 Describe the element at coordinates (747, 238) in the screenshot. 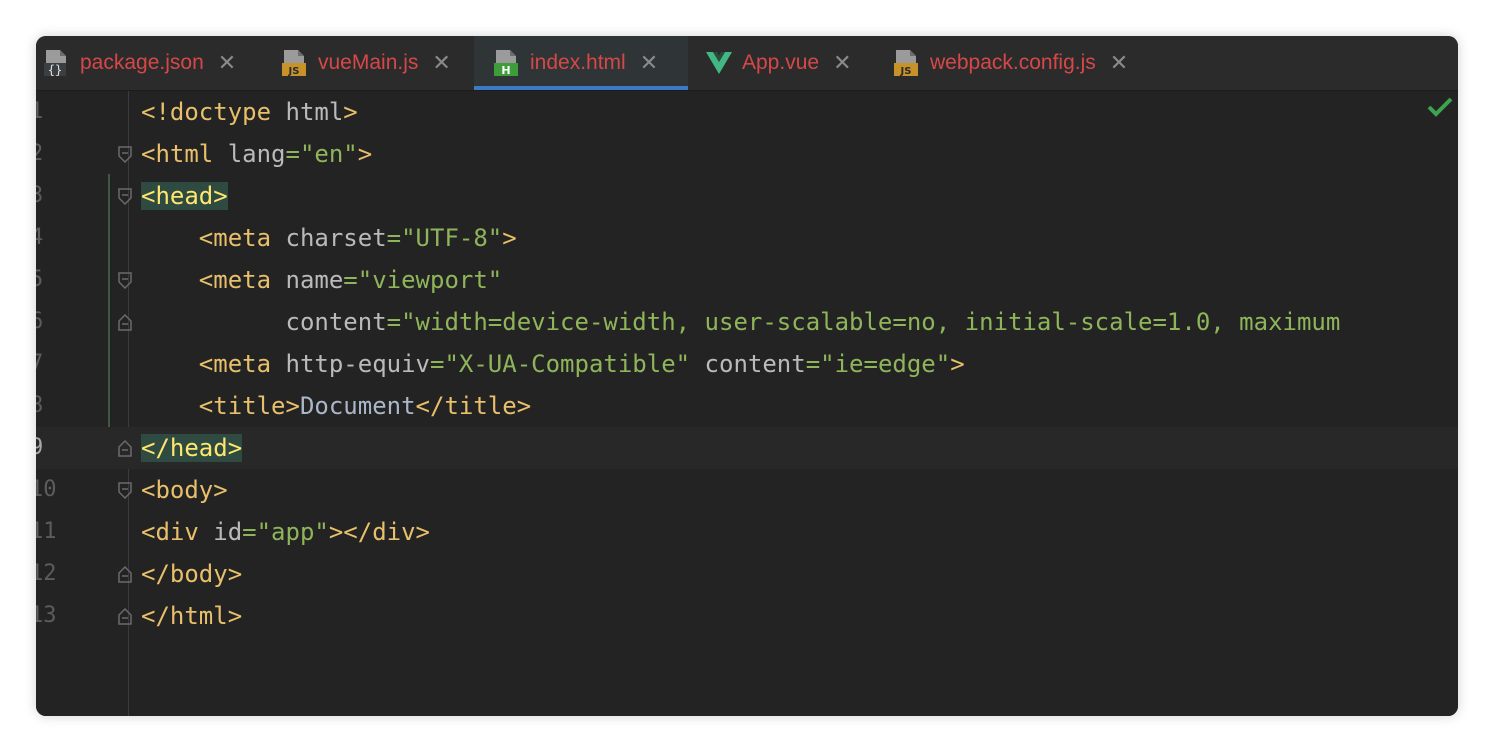

I see `code-line: 4 <meta charset="UTF-8">` at that location.